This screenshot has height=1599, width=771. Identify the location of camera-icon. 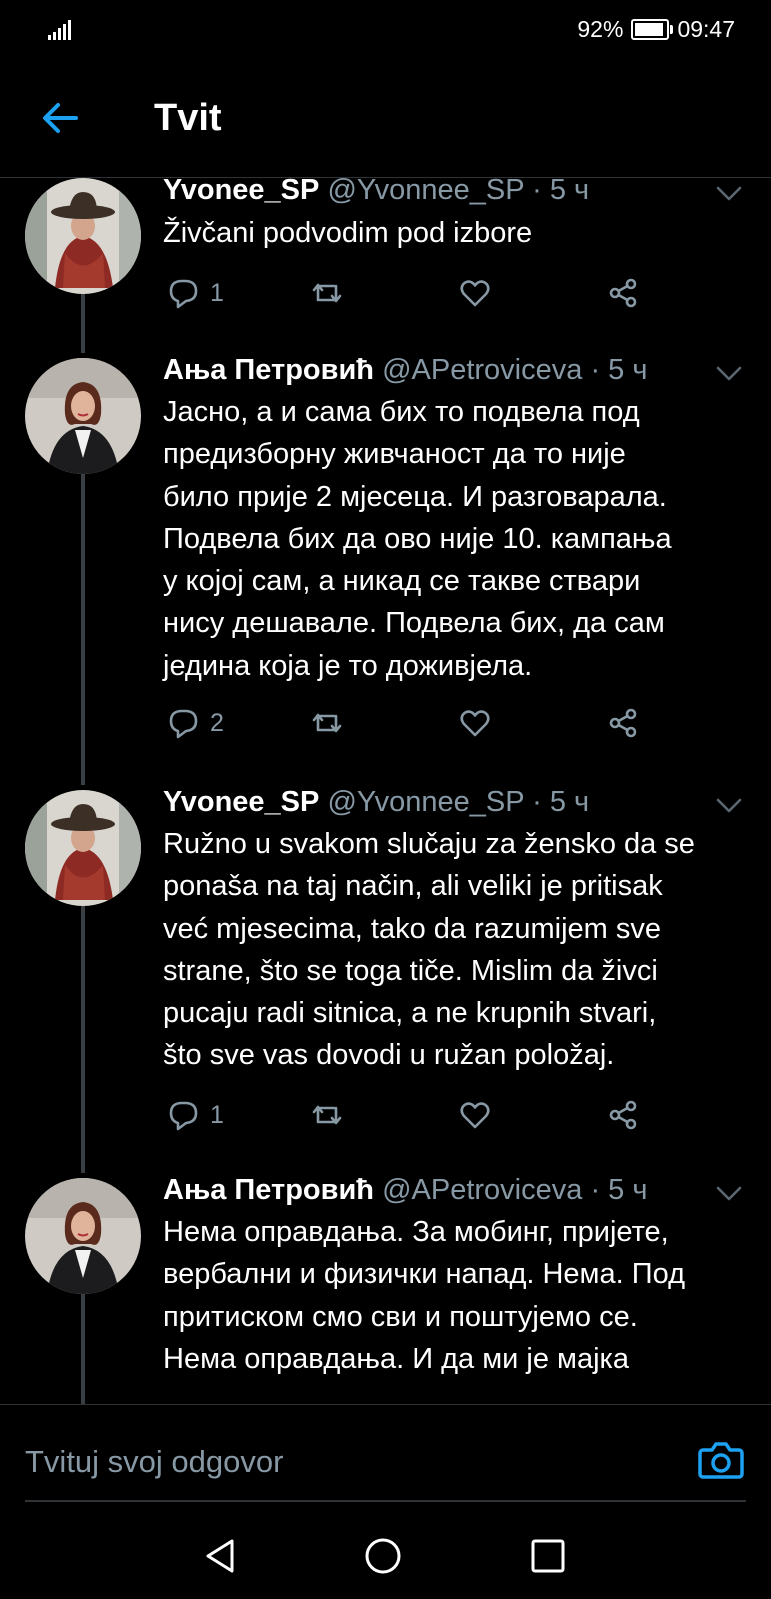
(721, 1459).